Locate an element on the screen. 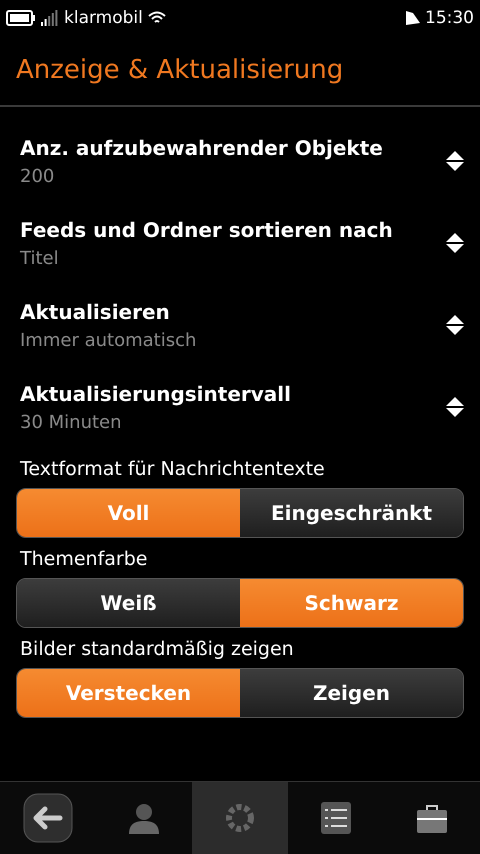 Image resolution: width=480 pixels, height=854 pixels. segment-button: Zeigen is located at coordinates (351, 693).